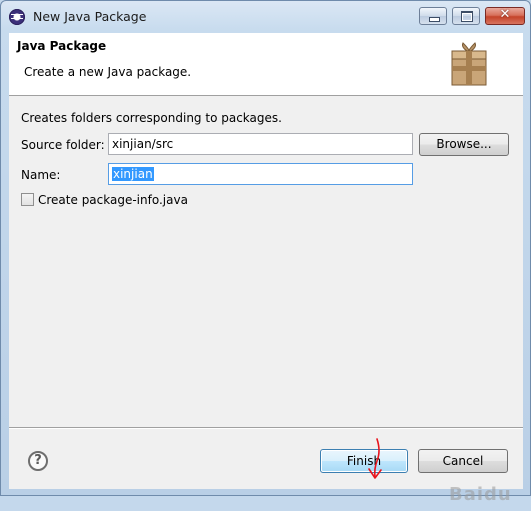 Image resolution: width=531 pixels, height=511 pixels. Describe the element at coordinates (433, 16) in the screenshot. I see `minimize-button` at that location.